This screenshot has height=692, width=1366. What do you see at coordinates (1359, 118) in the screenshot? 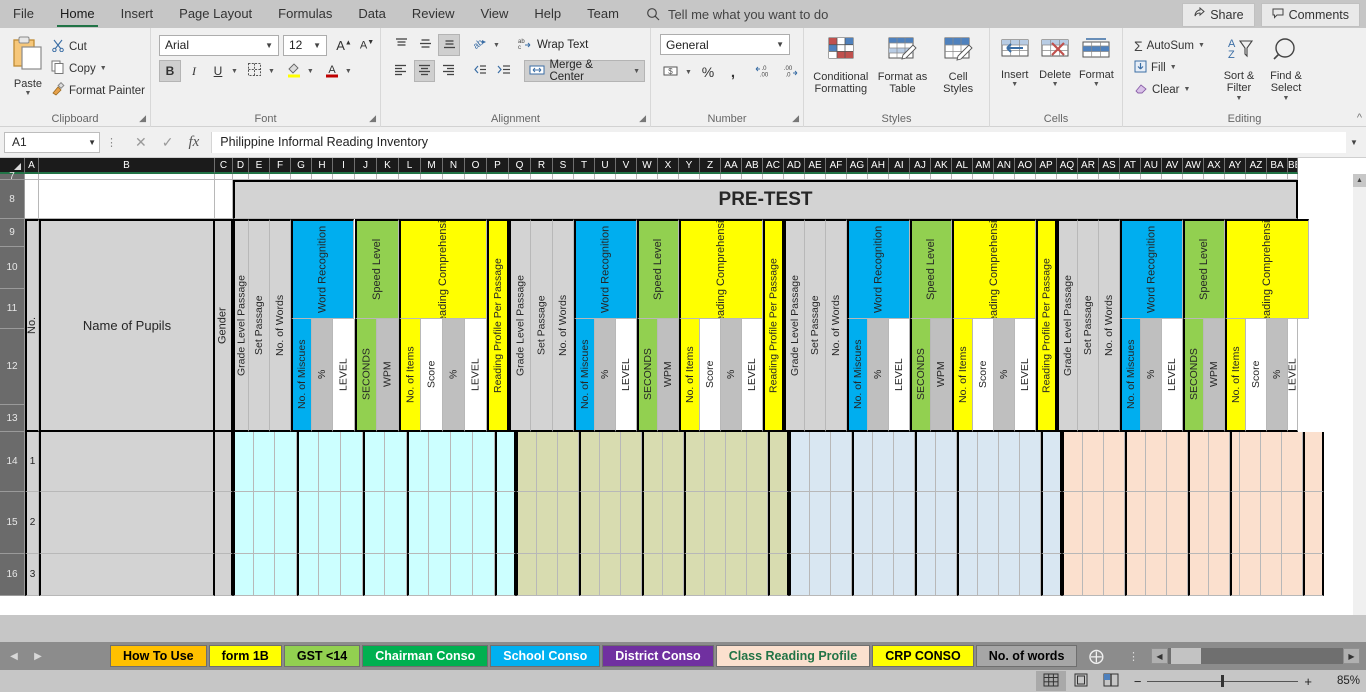
I see `ribbon-collapse-button: ^` at bounding box center [1359, 118].